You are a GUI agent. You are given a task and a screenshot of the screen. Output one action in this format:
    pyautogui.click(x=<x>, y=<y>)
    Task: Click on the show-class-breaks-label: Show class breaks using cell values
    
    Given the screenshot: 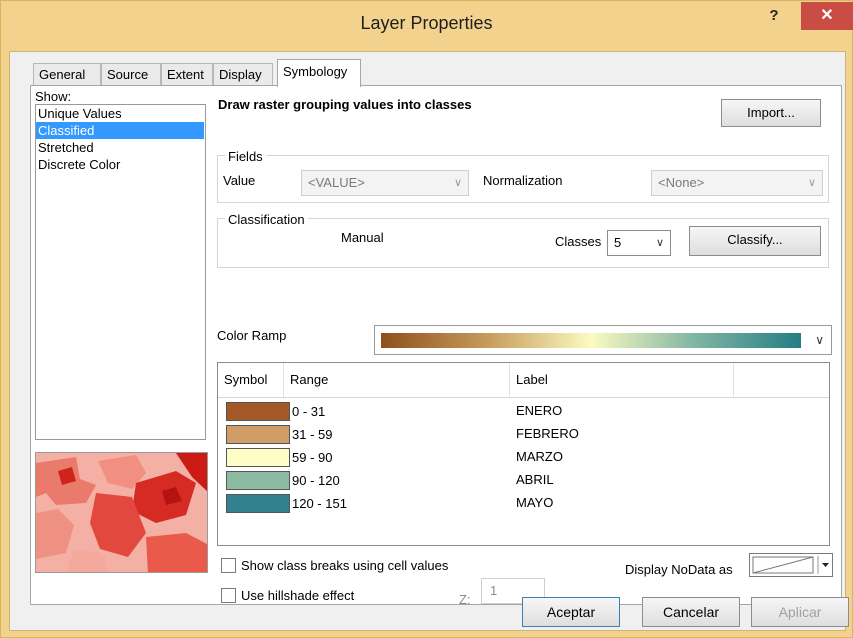 What is the action you would take?
    pyautogui.click(x=345, y=565)
    